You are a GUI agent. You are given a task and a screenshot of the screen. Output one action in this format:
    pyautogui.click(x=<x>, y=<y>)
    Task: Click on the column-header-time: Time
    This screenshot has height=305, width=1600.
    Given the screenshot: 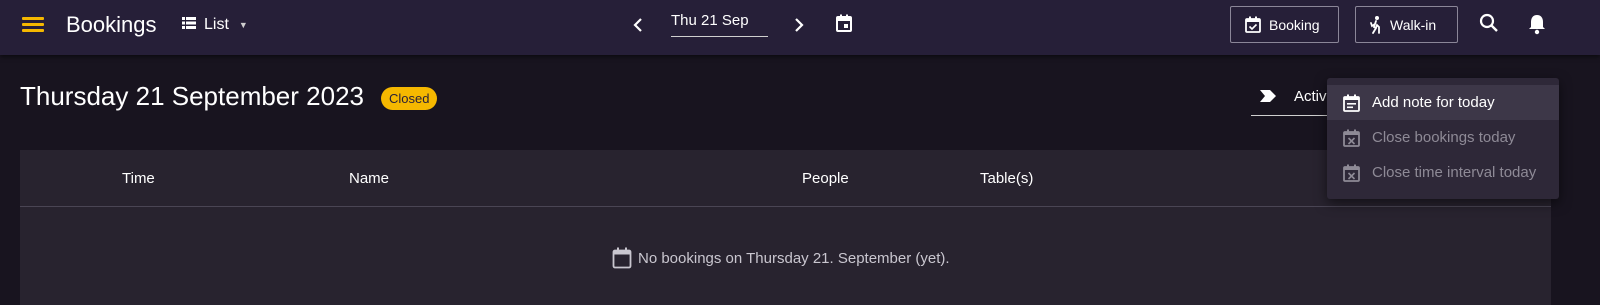 What is the action you would take?
    pyautogui.click(x=138, y=178)
    